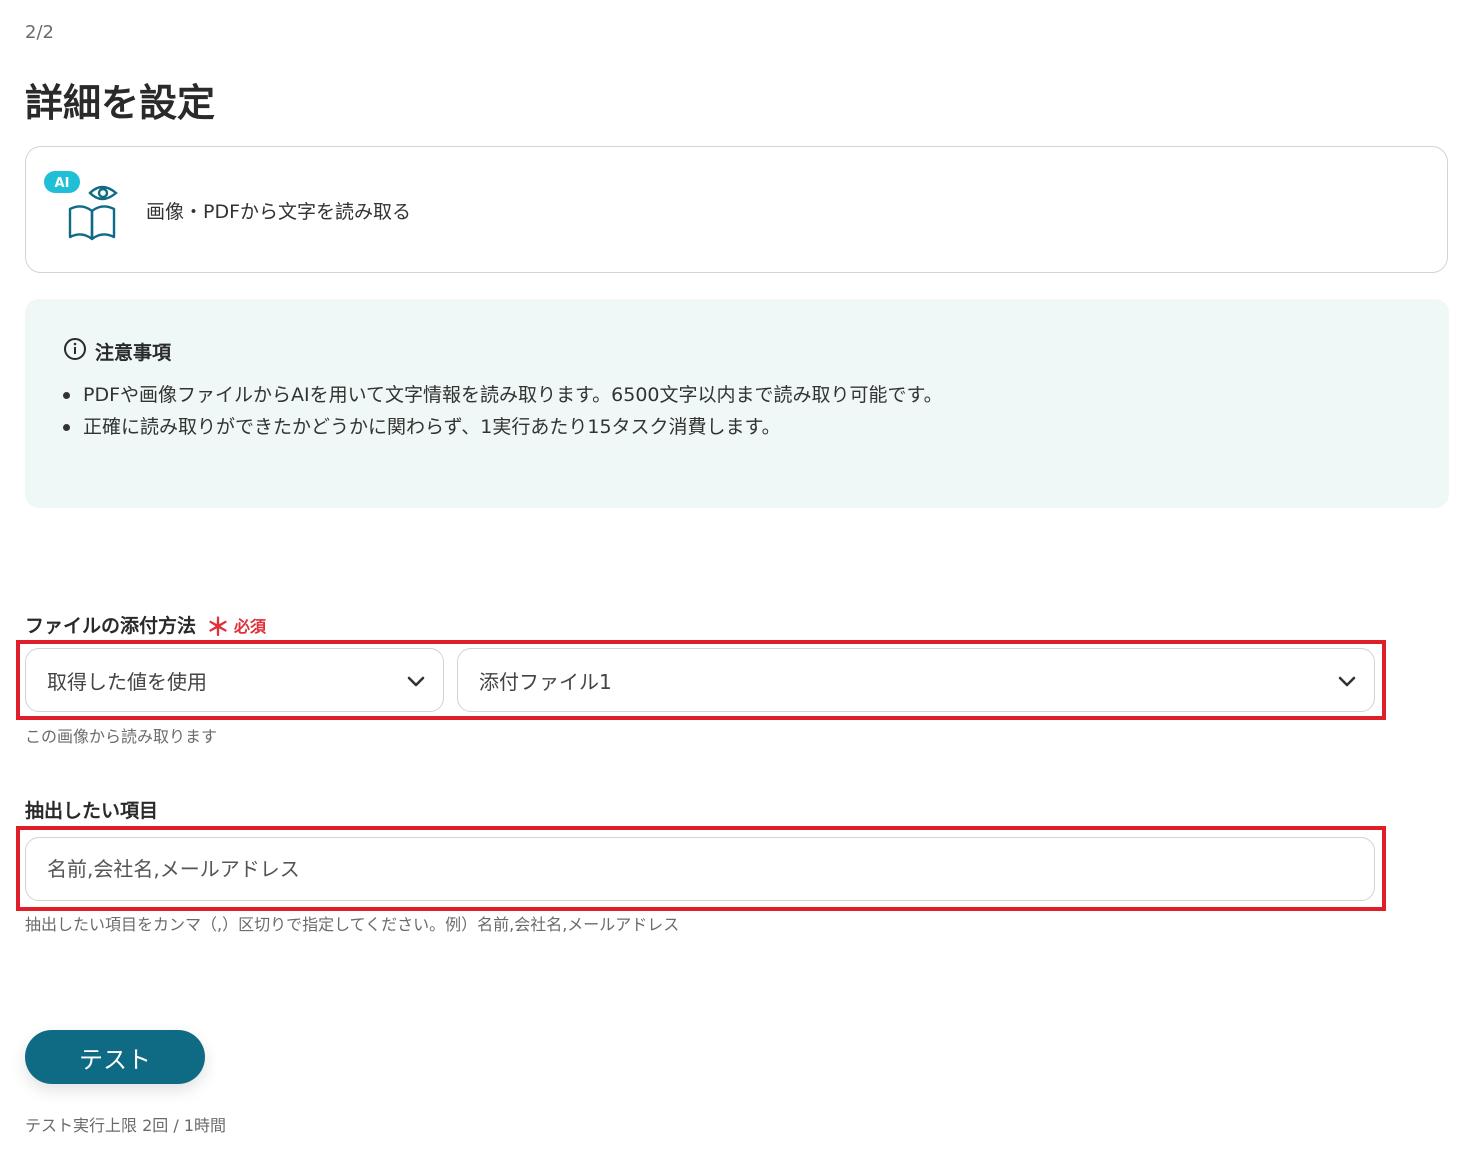 Image resolution: width=1477 pixels, height=1150 pixels. What do you see at coordinates (120, 103) in the screenshot?
I see `page-title: 詳細を設定` at bounding box center [120, 103].